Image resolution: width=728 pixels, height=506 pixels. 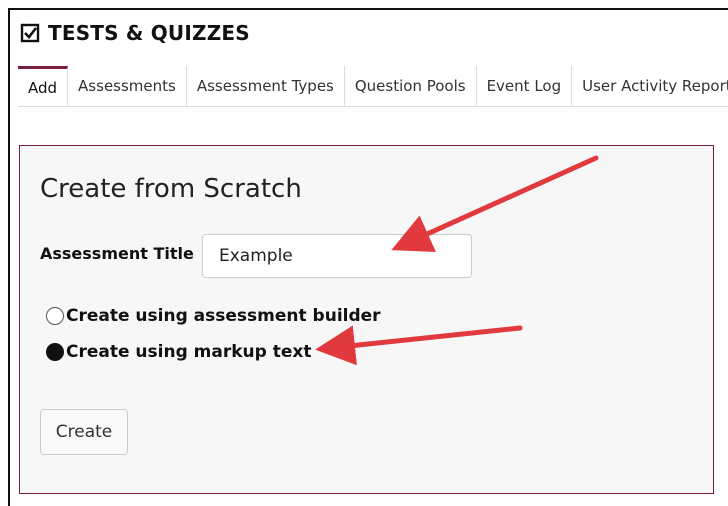 I want to click on option-assessment-builder-label: Create using assessment builder, so click(x=223, y=316).